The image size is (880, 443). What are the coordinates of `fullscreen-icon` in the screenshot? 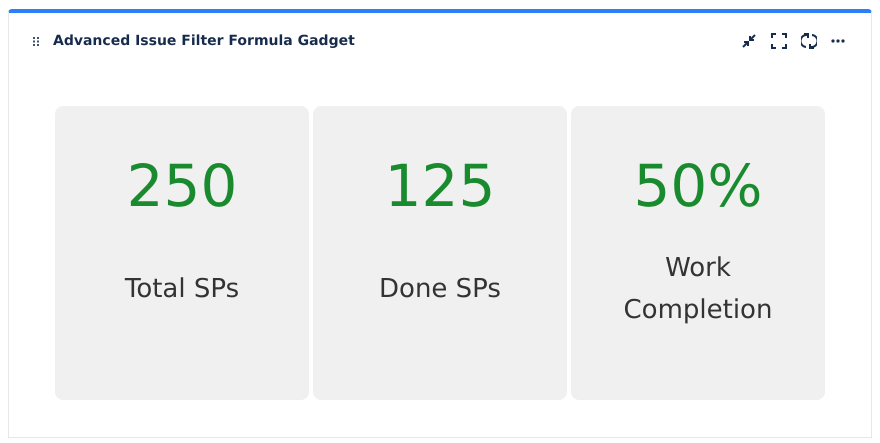 It's located at (779, 41).